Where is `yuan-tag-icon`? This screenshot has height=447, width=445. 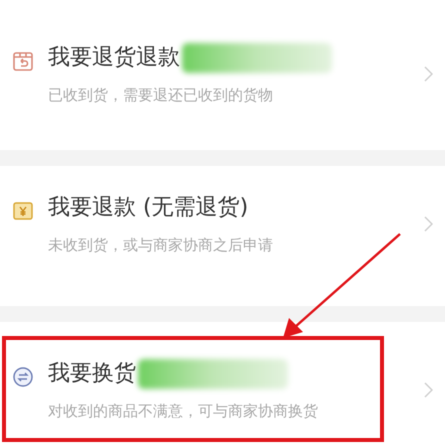
yuan-tag-icon is located at coordinates (23, 211).